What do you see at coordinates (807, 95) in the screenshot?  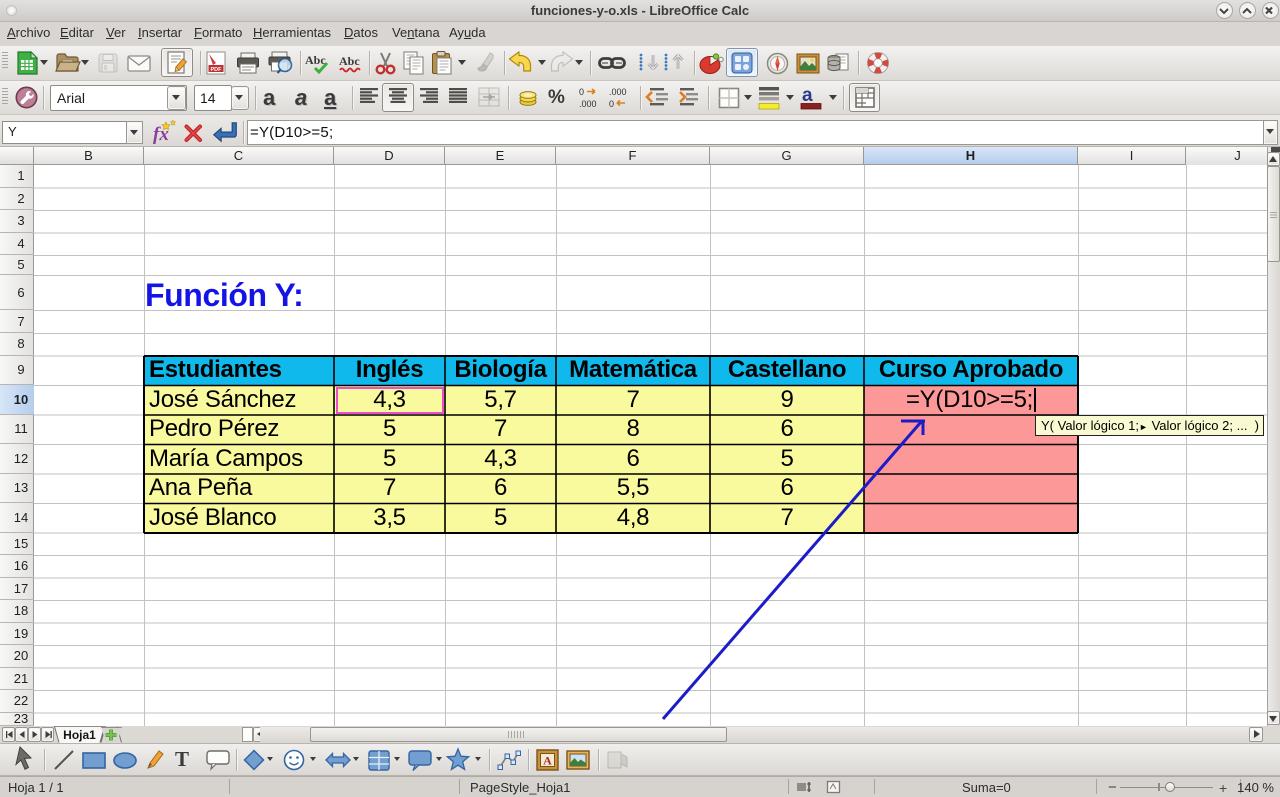 I see `svg-text: a` at bounding box center [807, 95].